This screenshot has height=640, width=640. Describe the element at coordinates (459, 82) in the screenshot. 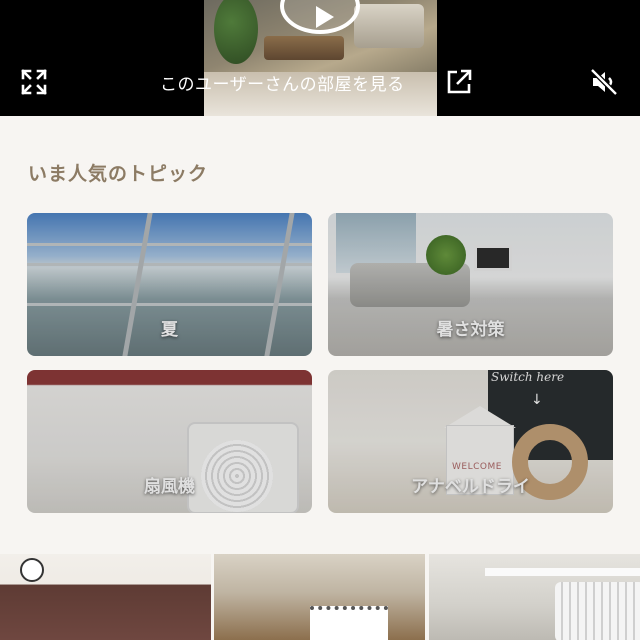

I see `external-link-icon` at that location.